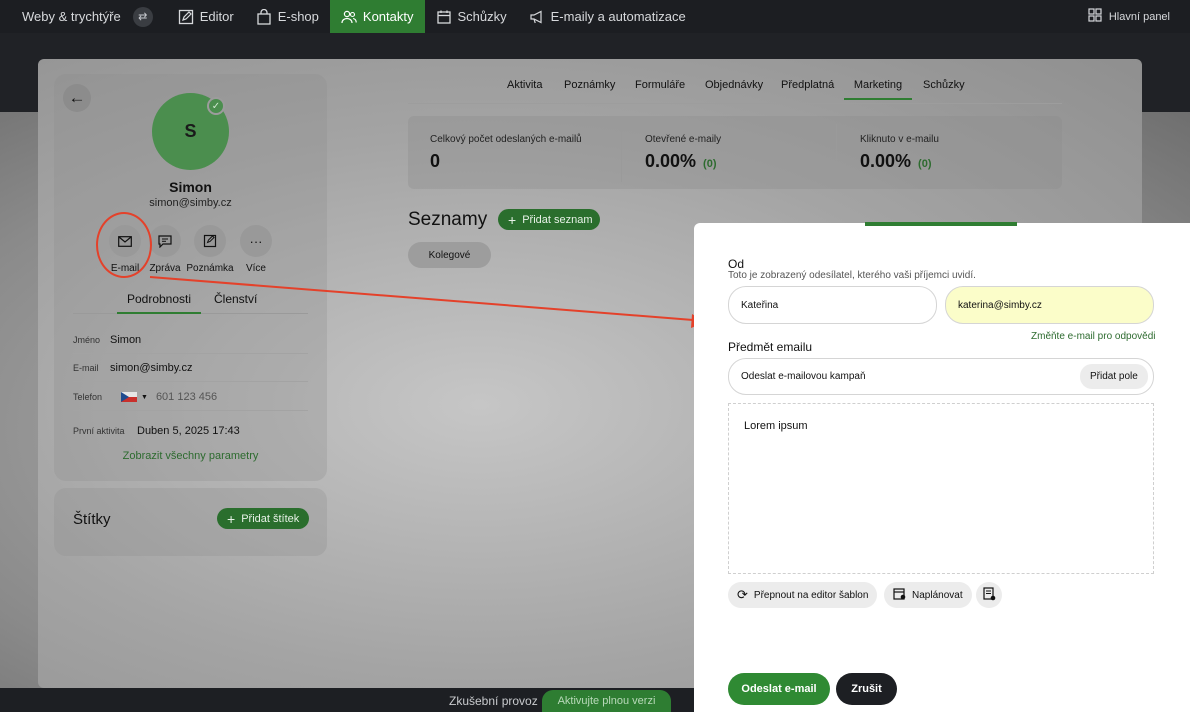 The image size is (1190, 712). What do you see at coordinates (811, 595) in the screenshot?
I see `switch-editor-label: Přepnout na editor šablon` at bounding box center [811, 595].